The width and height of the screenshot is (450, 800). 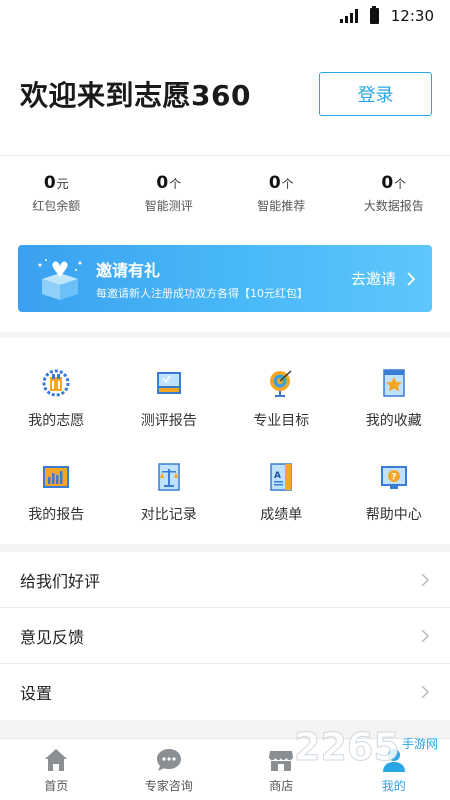 I want to click on major-target-icon, so click(x=281, y=383).